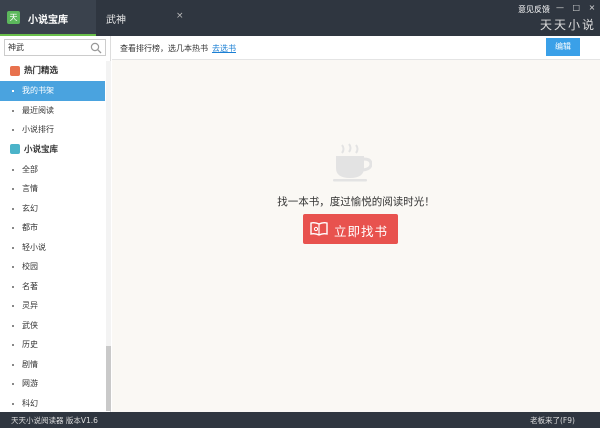  What do you see at coordinates (108, 236) in the screenshot?
I see `sidebar-scrollbar` at bounding box center [108, 236].